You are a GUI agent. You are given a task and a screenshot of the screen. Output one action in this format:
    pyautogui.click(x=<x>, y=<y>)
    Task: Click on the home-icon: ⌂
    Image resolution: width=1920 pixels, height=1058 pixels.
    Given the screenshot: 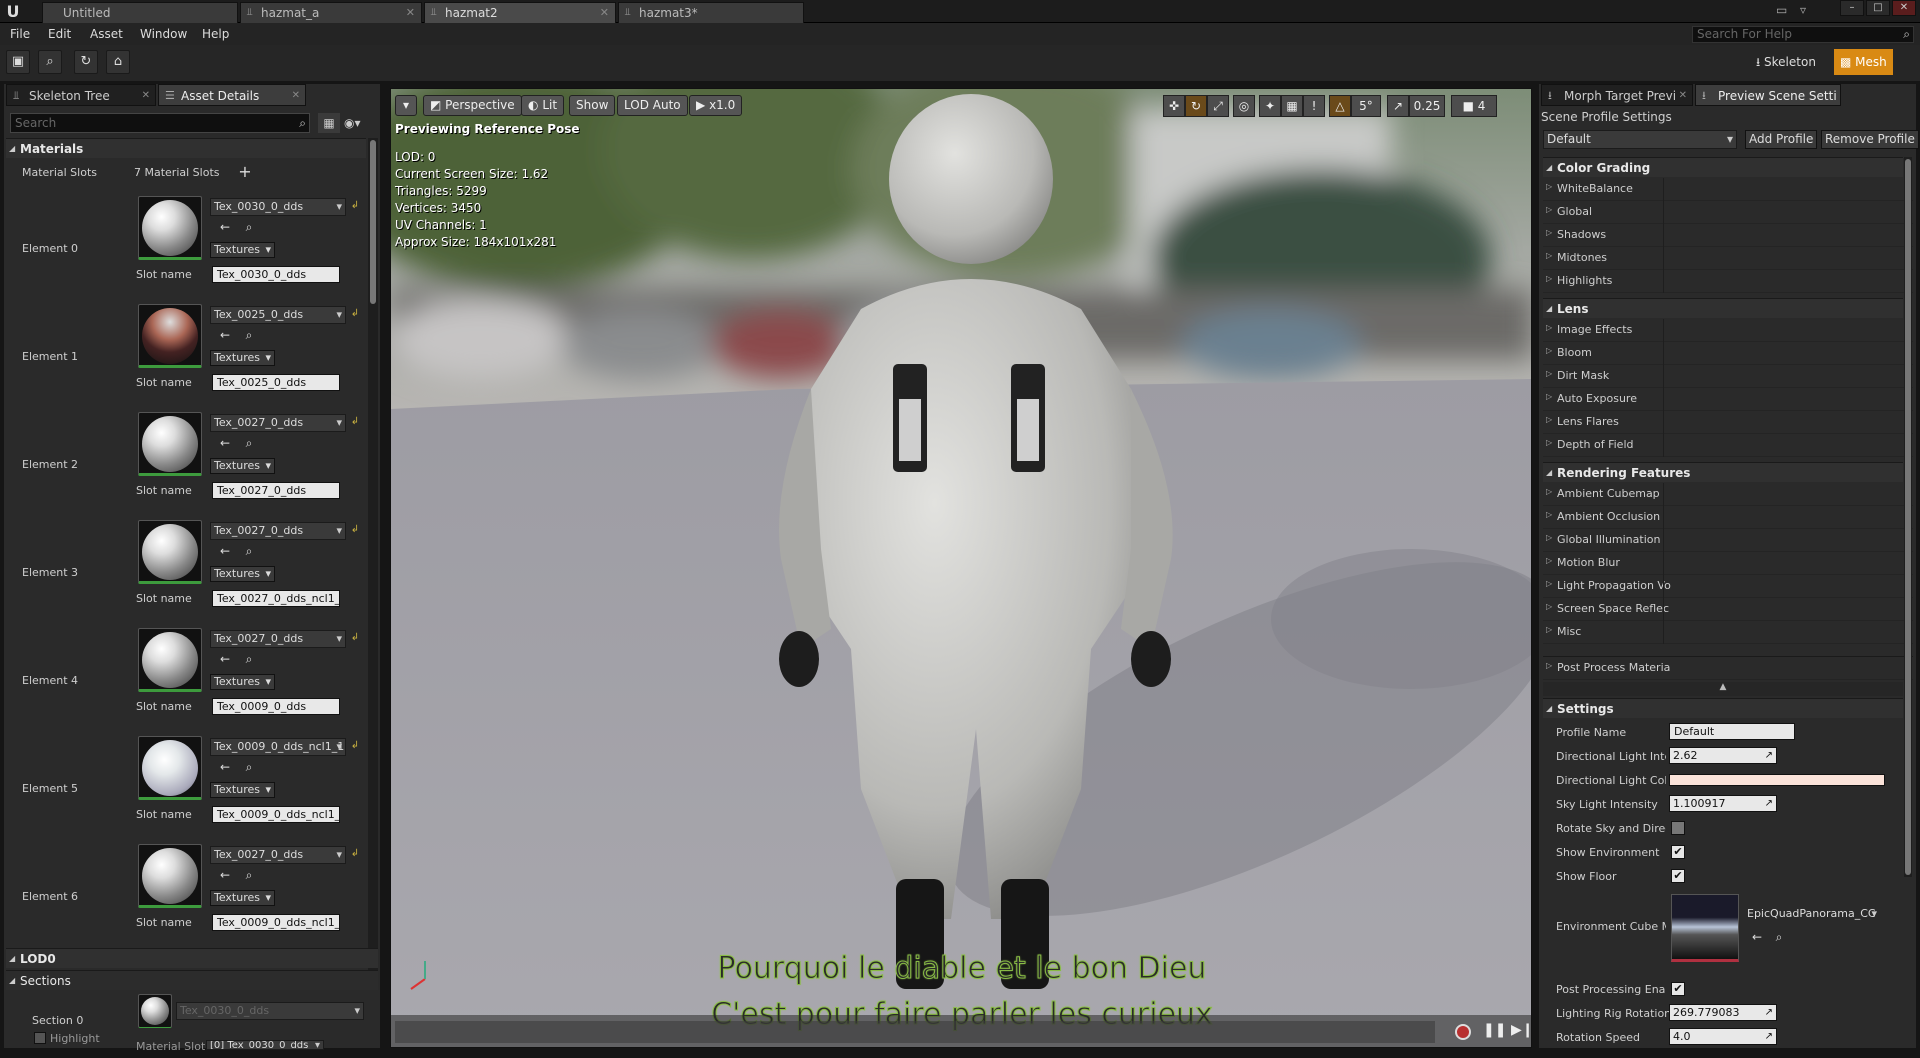 What is the action you would take?
    pyautogui.click(x=118, y=62)
    